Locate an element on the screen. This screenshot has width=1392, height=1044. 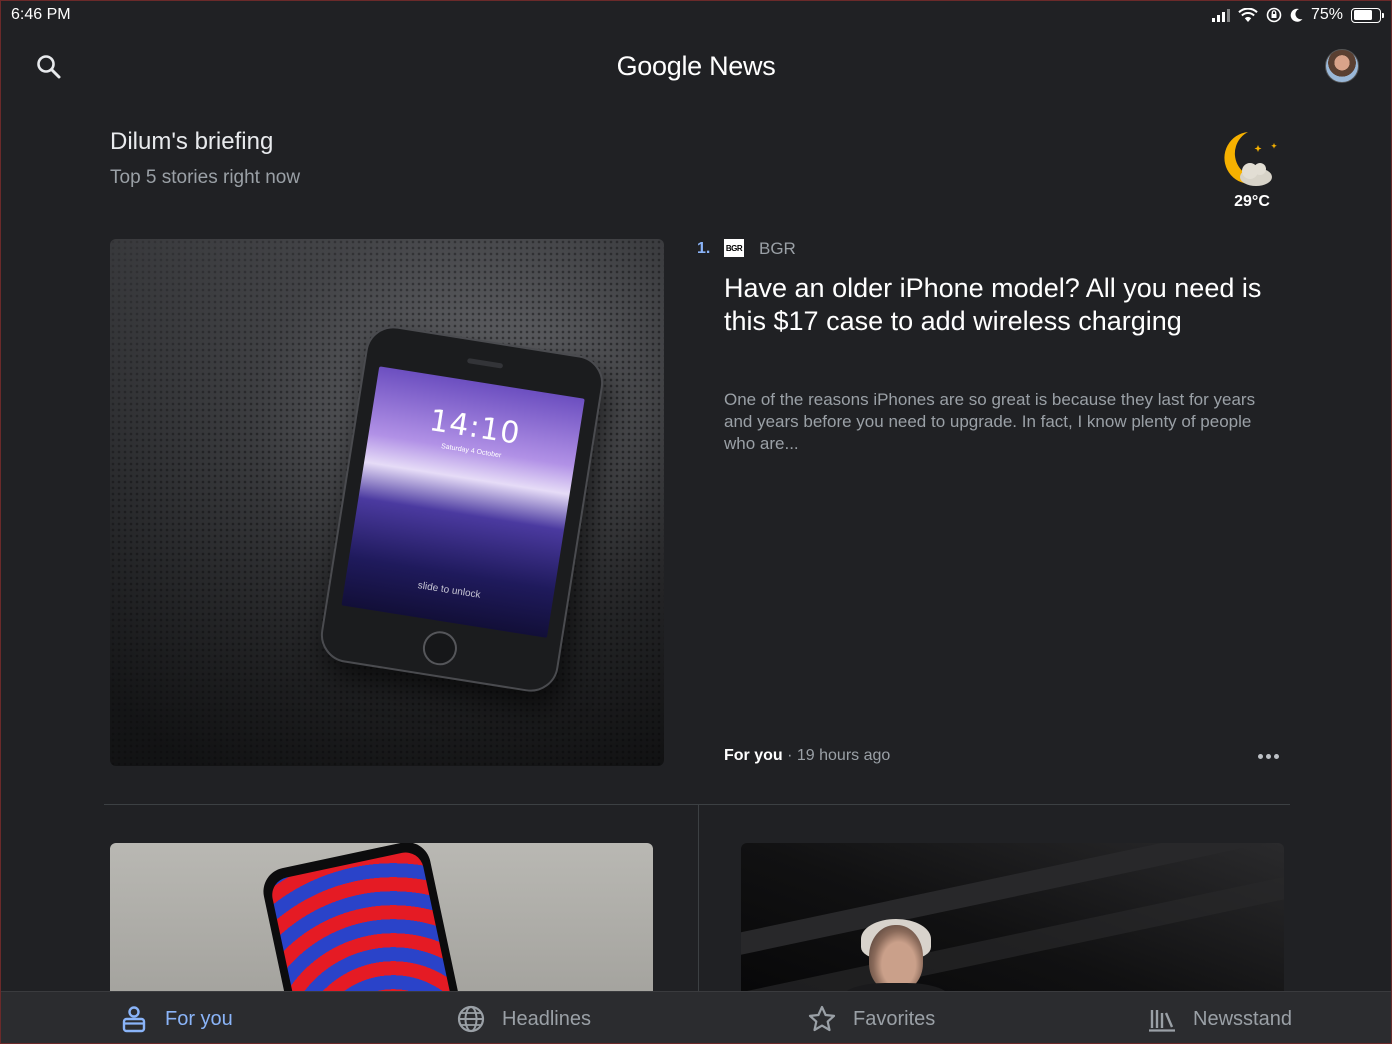
weather-temperature: 29°C is located at coordinates (1252, 201).